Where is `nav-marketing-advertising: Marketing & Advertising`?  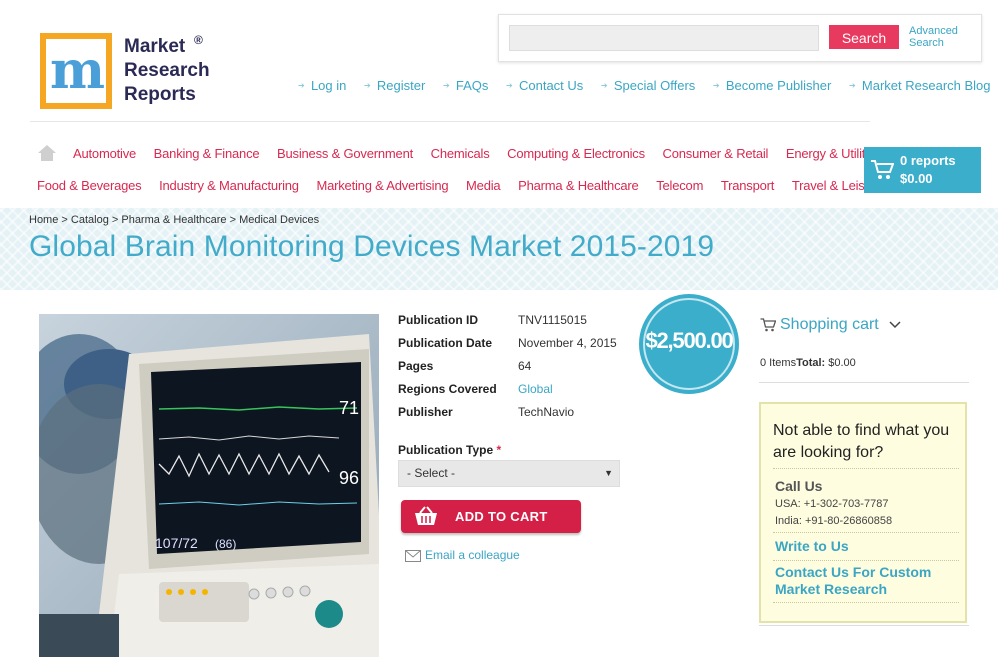
nav-marketing-advertising: Marketing & Advertising is located at coordinates (382, 185).